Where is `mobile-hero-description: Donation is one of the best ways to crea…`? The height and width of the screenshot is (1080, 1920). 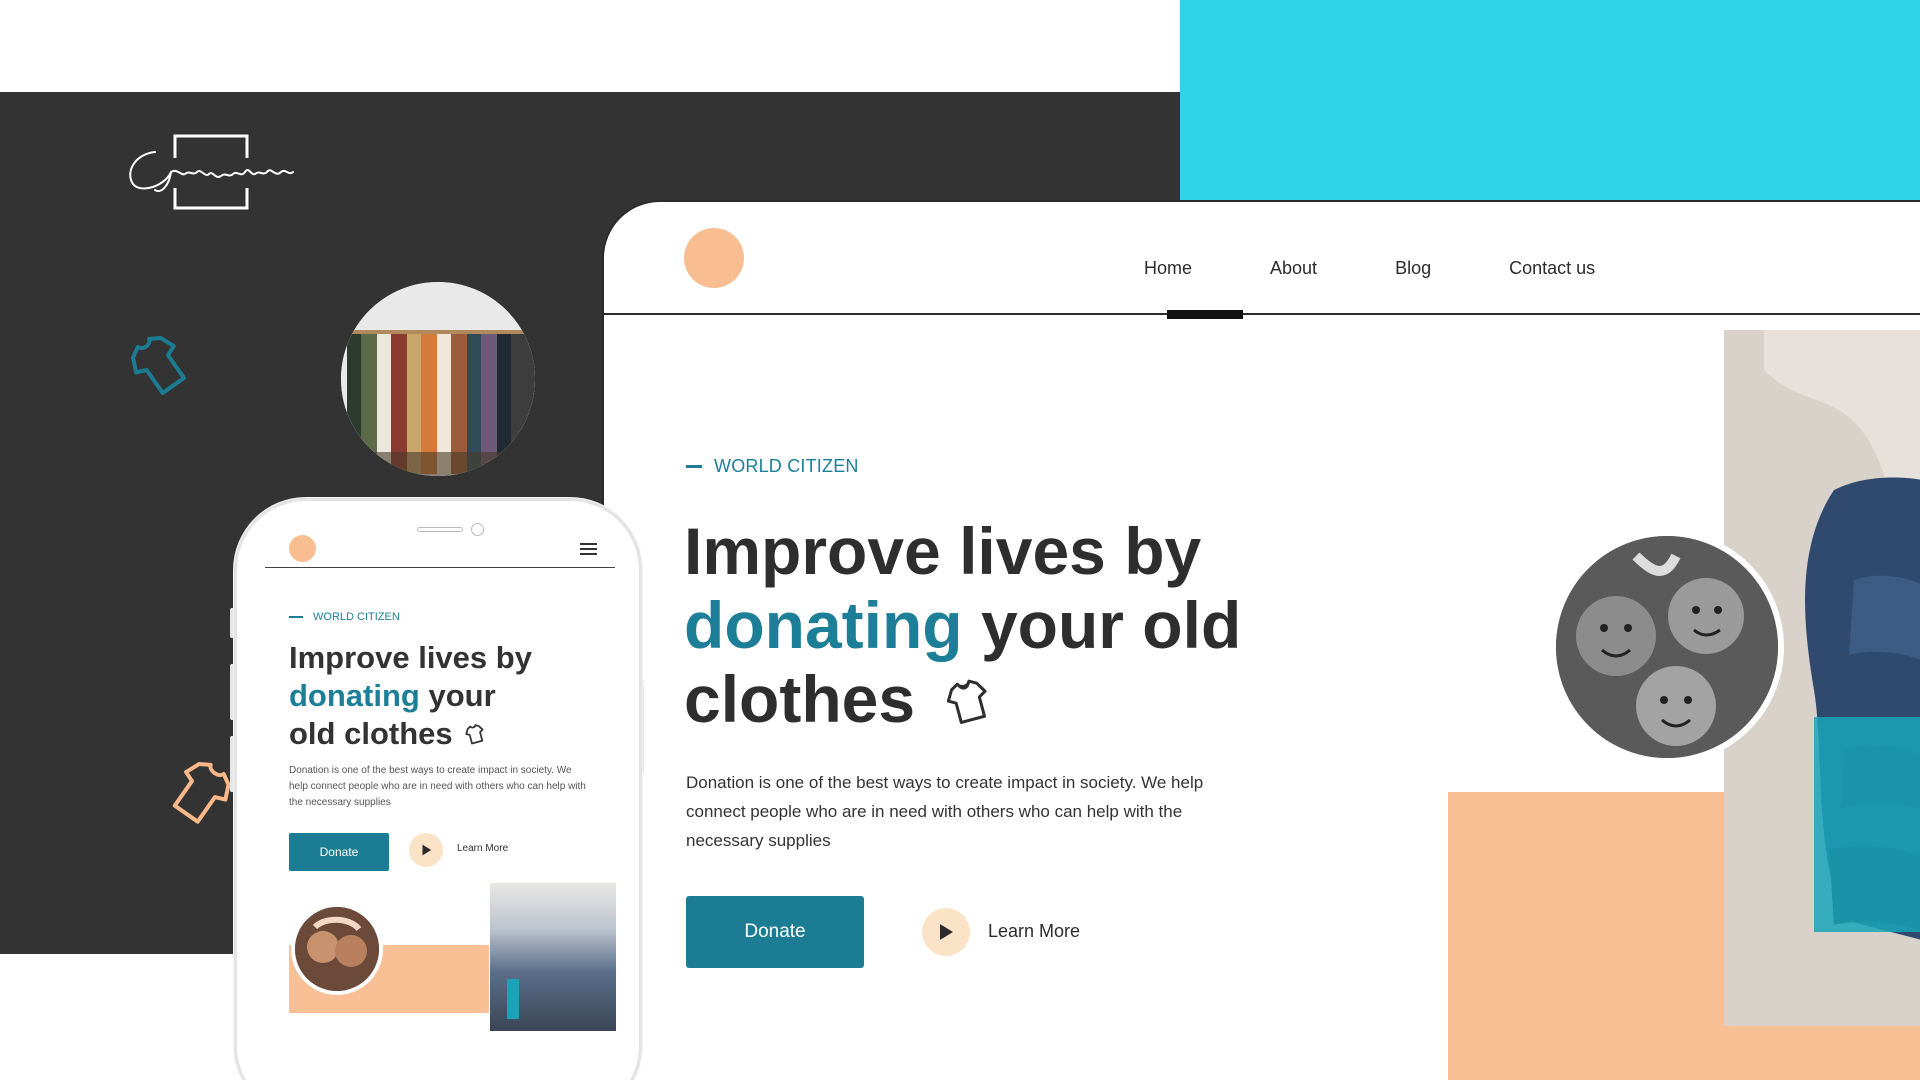 mobile-hero-description: Donation is one of the best ways to crea… is located at coordinates (437, 786).